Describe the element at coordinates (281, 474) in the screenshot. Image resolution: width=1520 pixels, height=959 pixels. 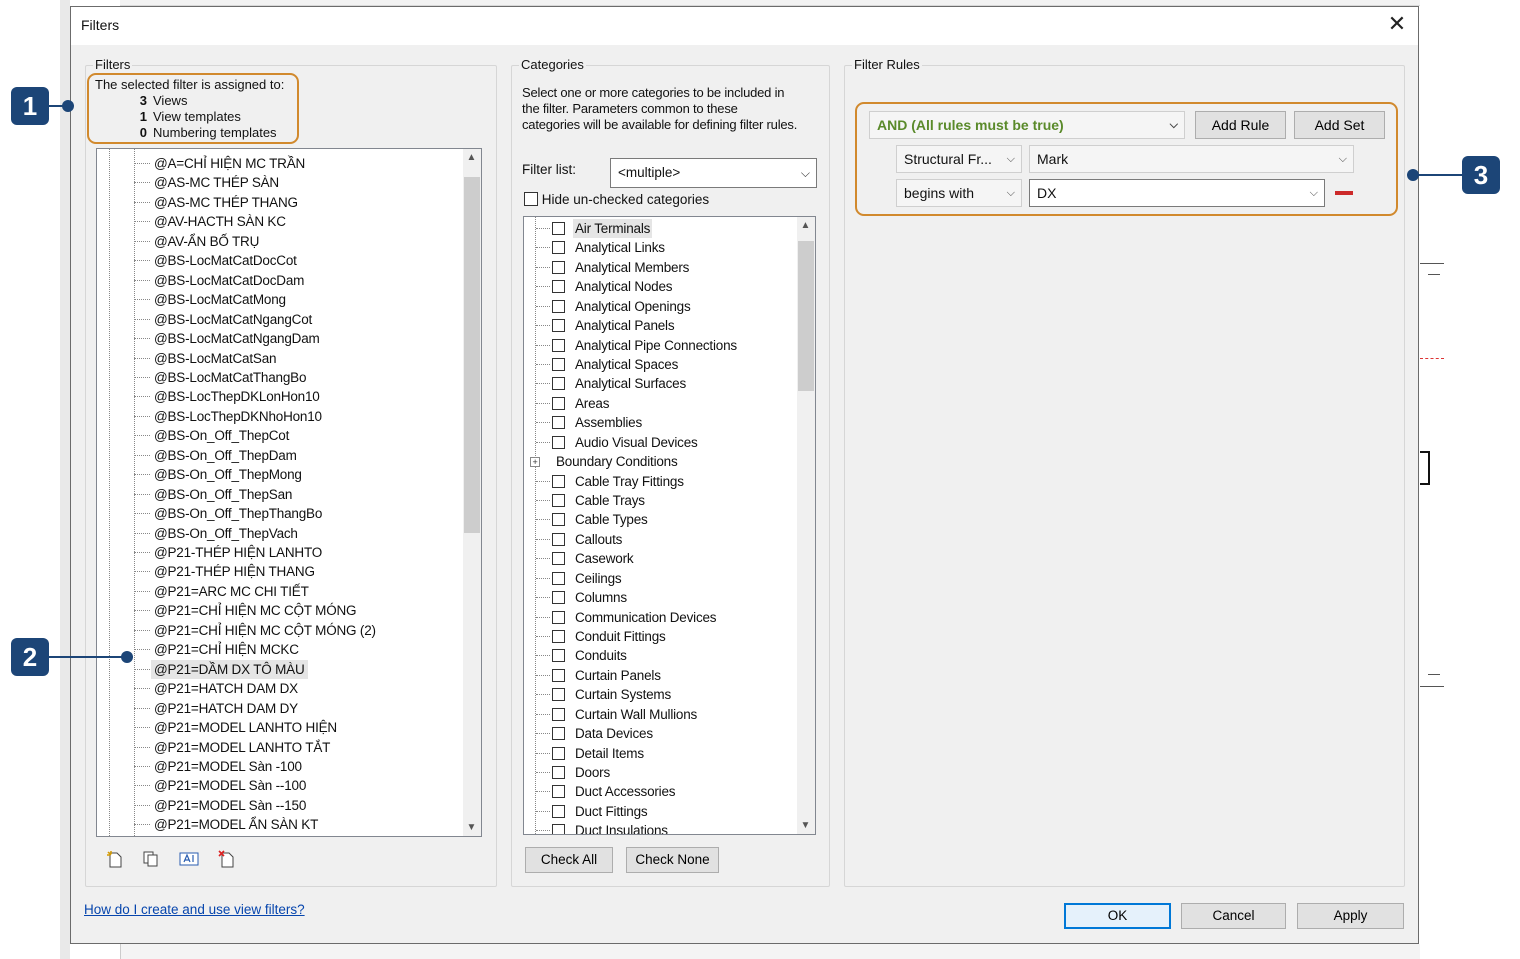
I see `filter-item: @BS-On_Off_ThepMong` at that location.